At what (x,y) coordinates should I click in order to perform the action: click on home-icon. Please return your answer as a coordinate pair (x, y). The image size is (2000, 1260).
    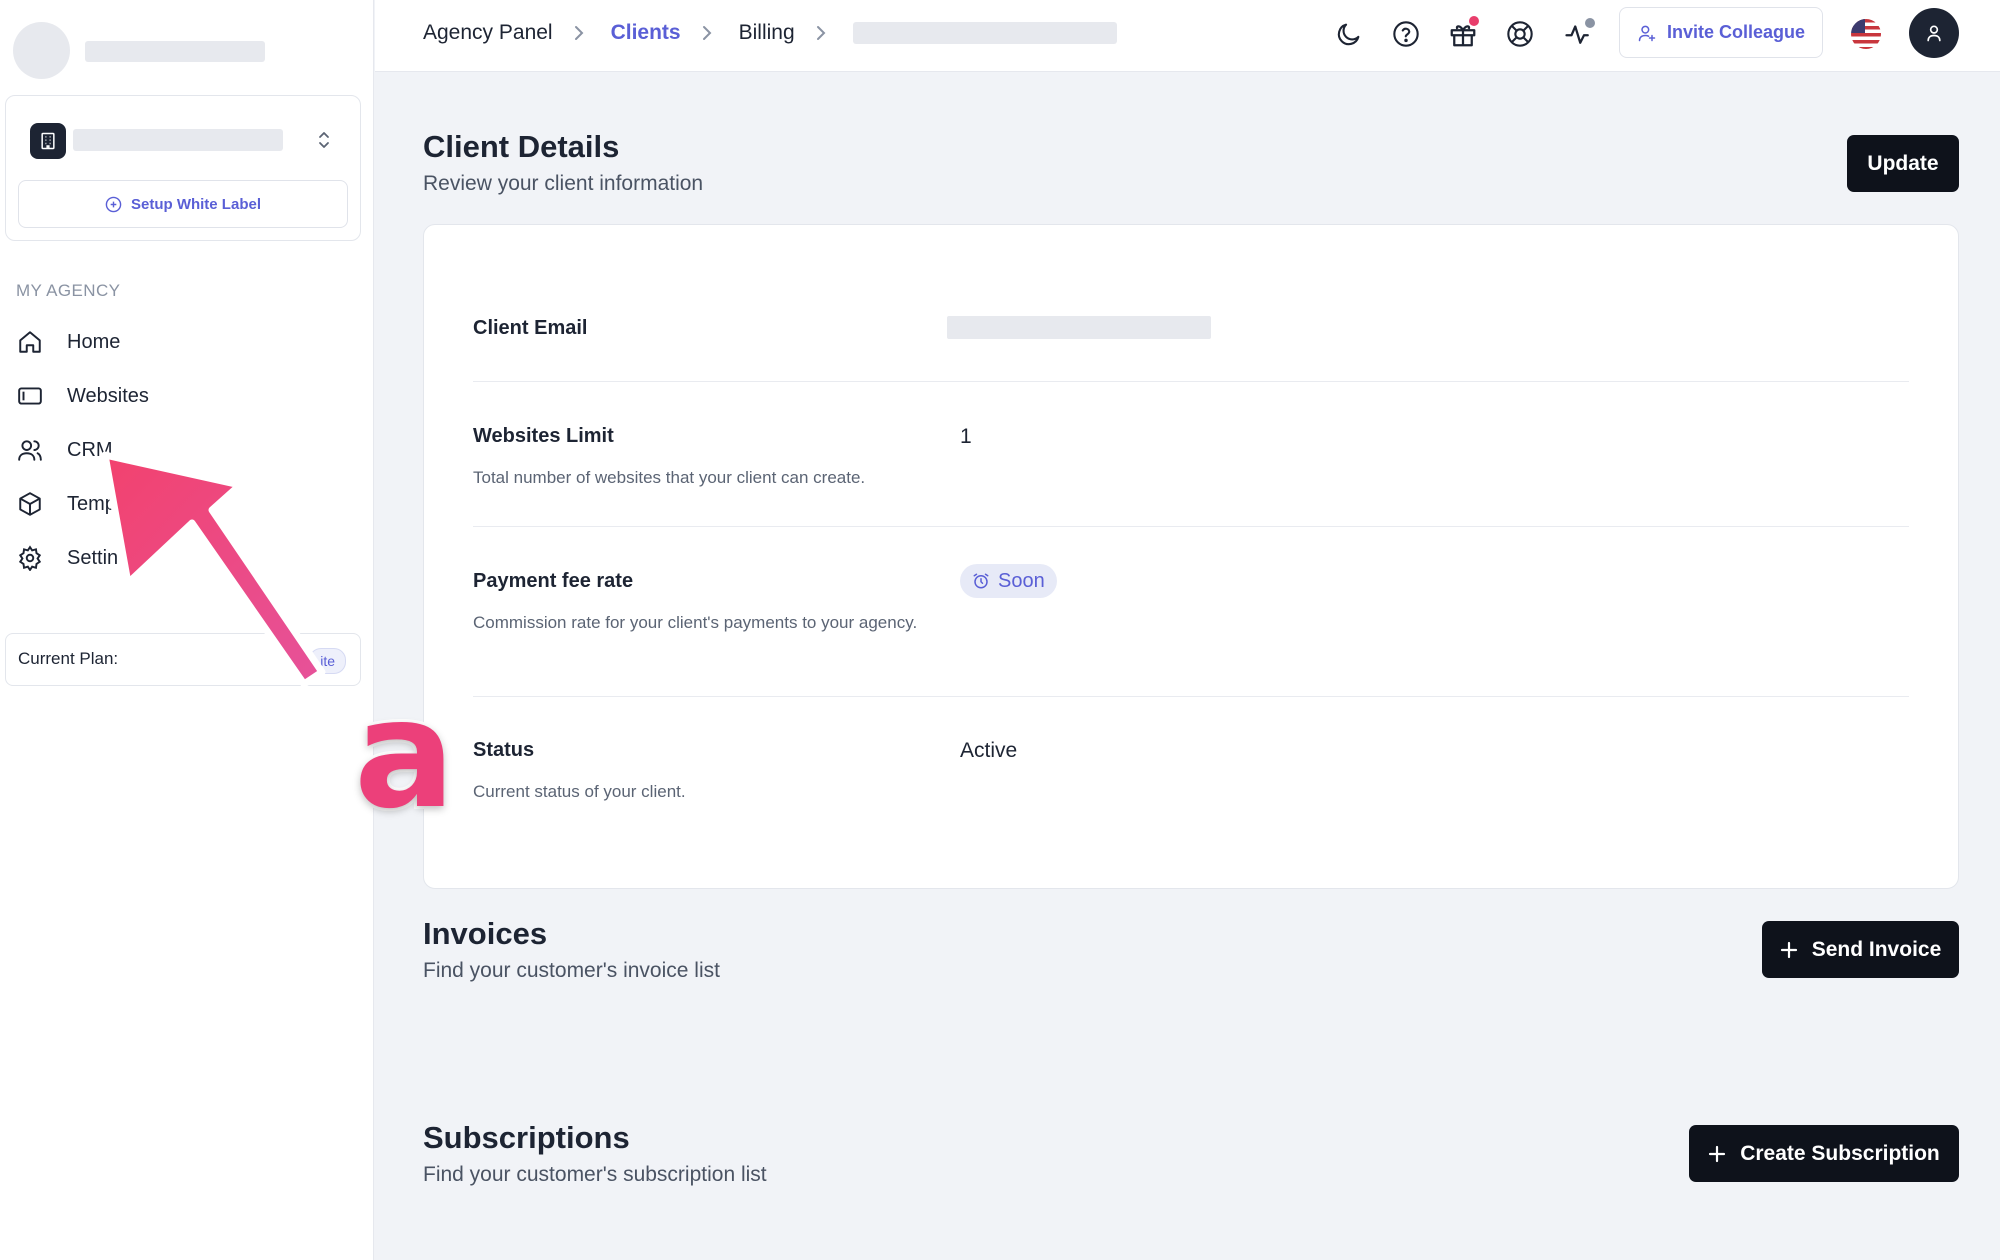
    Looking at the image, I should click on (30, 342).